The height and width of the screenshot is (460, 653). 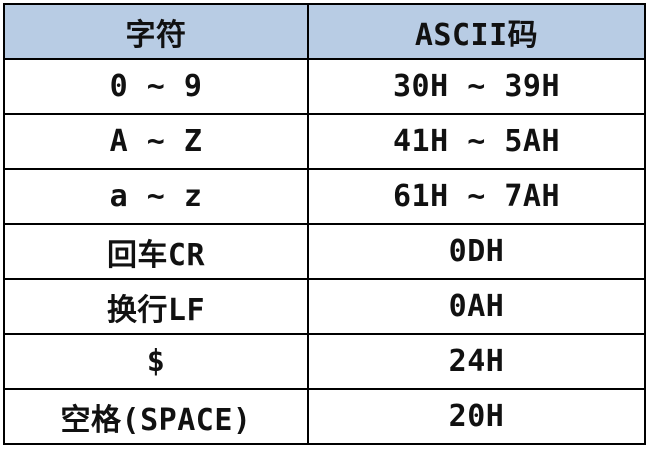 What do you see at coordinates (476, 196) in the screenshot?
I see `cell-ascii: 61H ~ 7AH` at bounding box center [476, 196].